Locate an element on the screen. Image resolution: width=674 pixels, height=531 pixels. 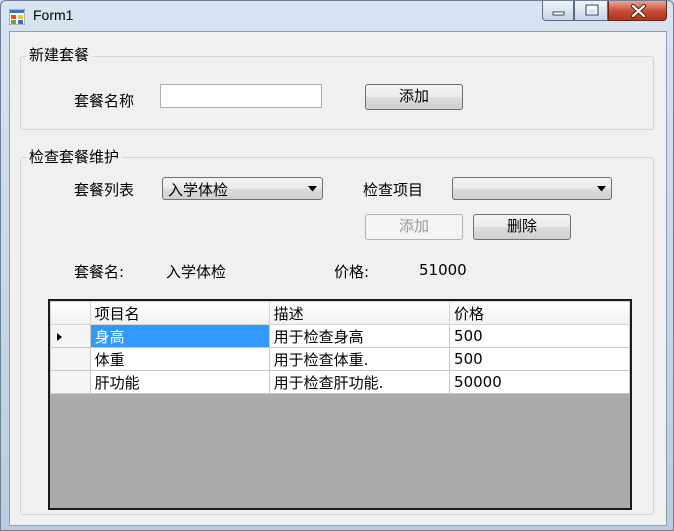
delete-item-button: 删除 is located at coordinates (522, 227).